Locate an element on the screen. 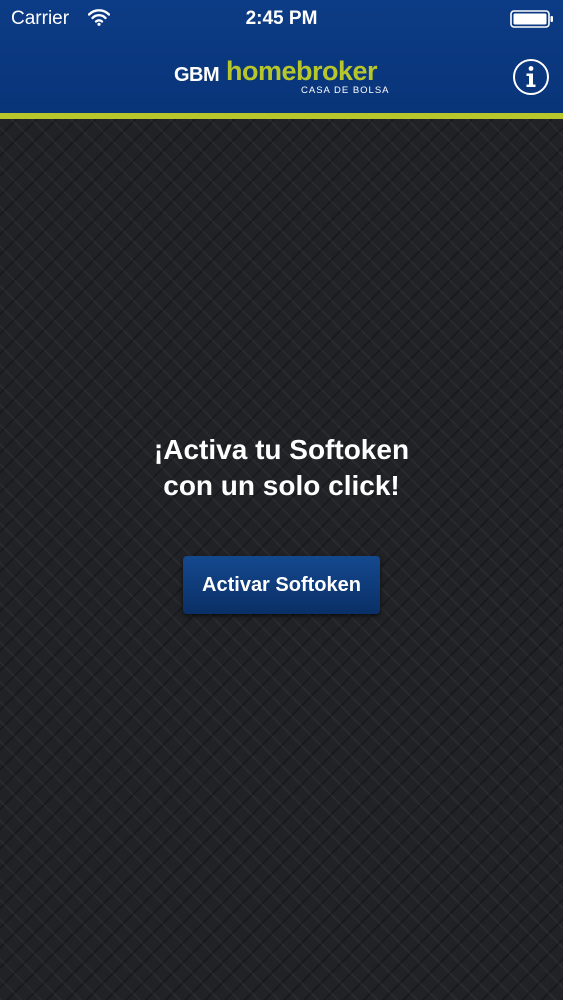 The height and width of the screenshot is (1000, 563). status-time: 2:45 PM is located at coordinates (281, 18).